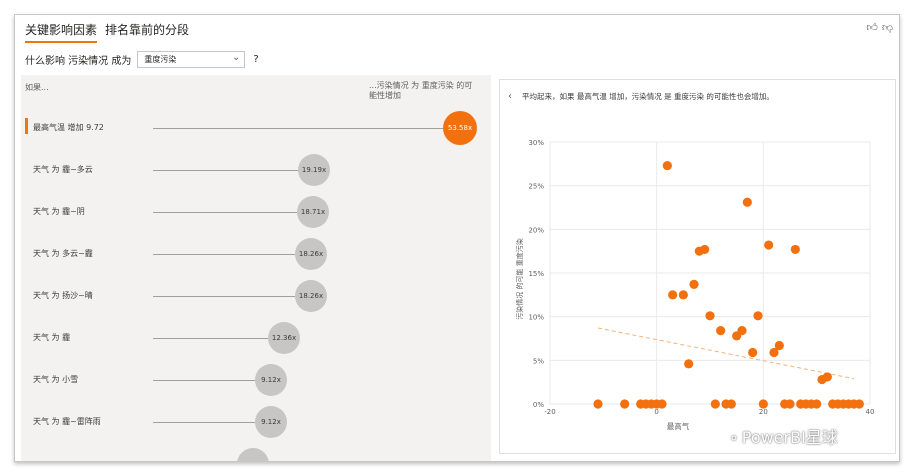 The width and height of the screenshot is (915, 476). I want to click on y-tick-label: 0%, so click(538, 405).